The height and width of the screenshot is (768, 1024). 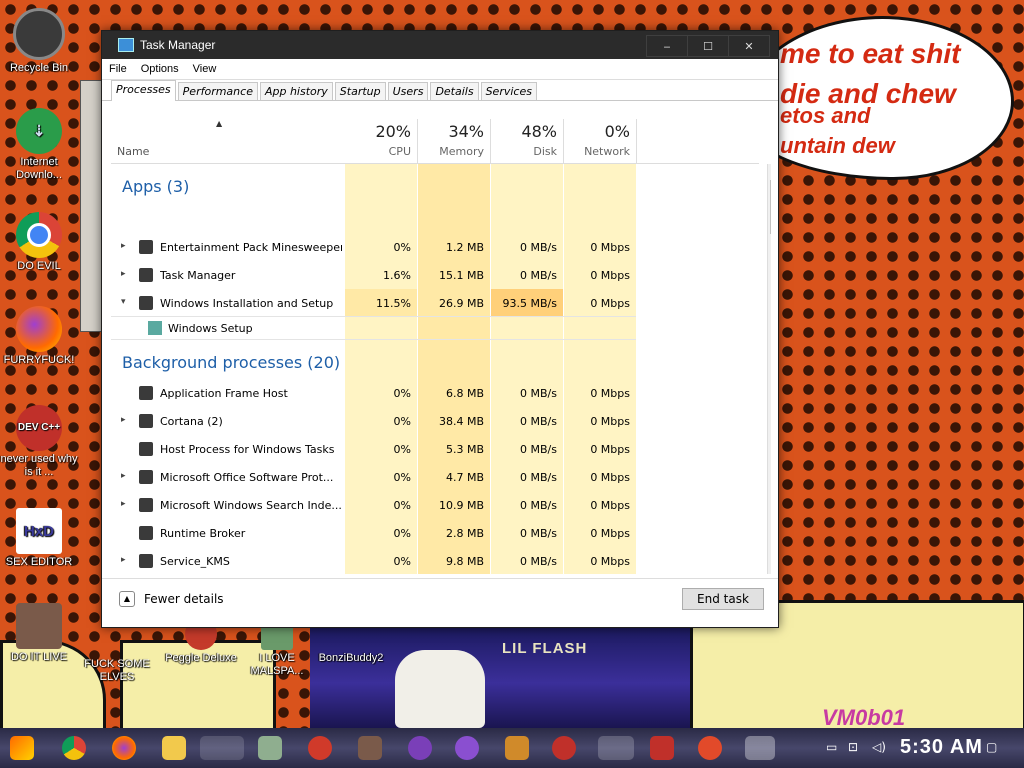 I want to click on firefox-taskbar-icon, so click(x=124, y=748).